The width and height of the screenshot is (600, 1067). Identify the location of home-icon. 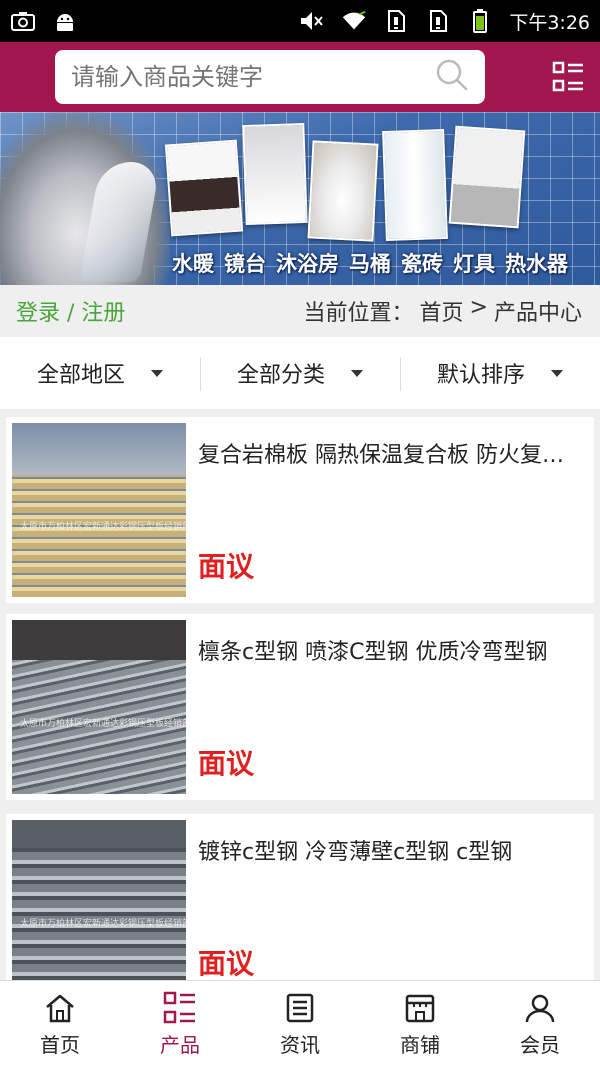
(60, 1008).